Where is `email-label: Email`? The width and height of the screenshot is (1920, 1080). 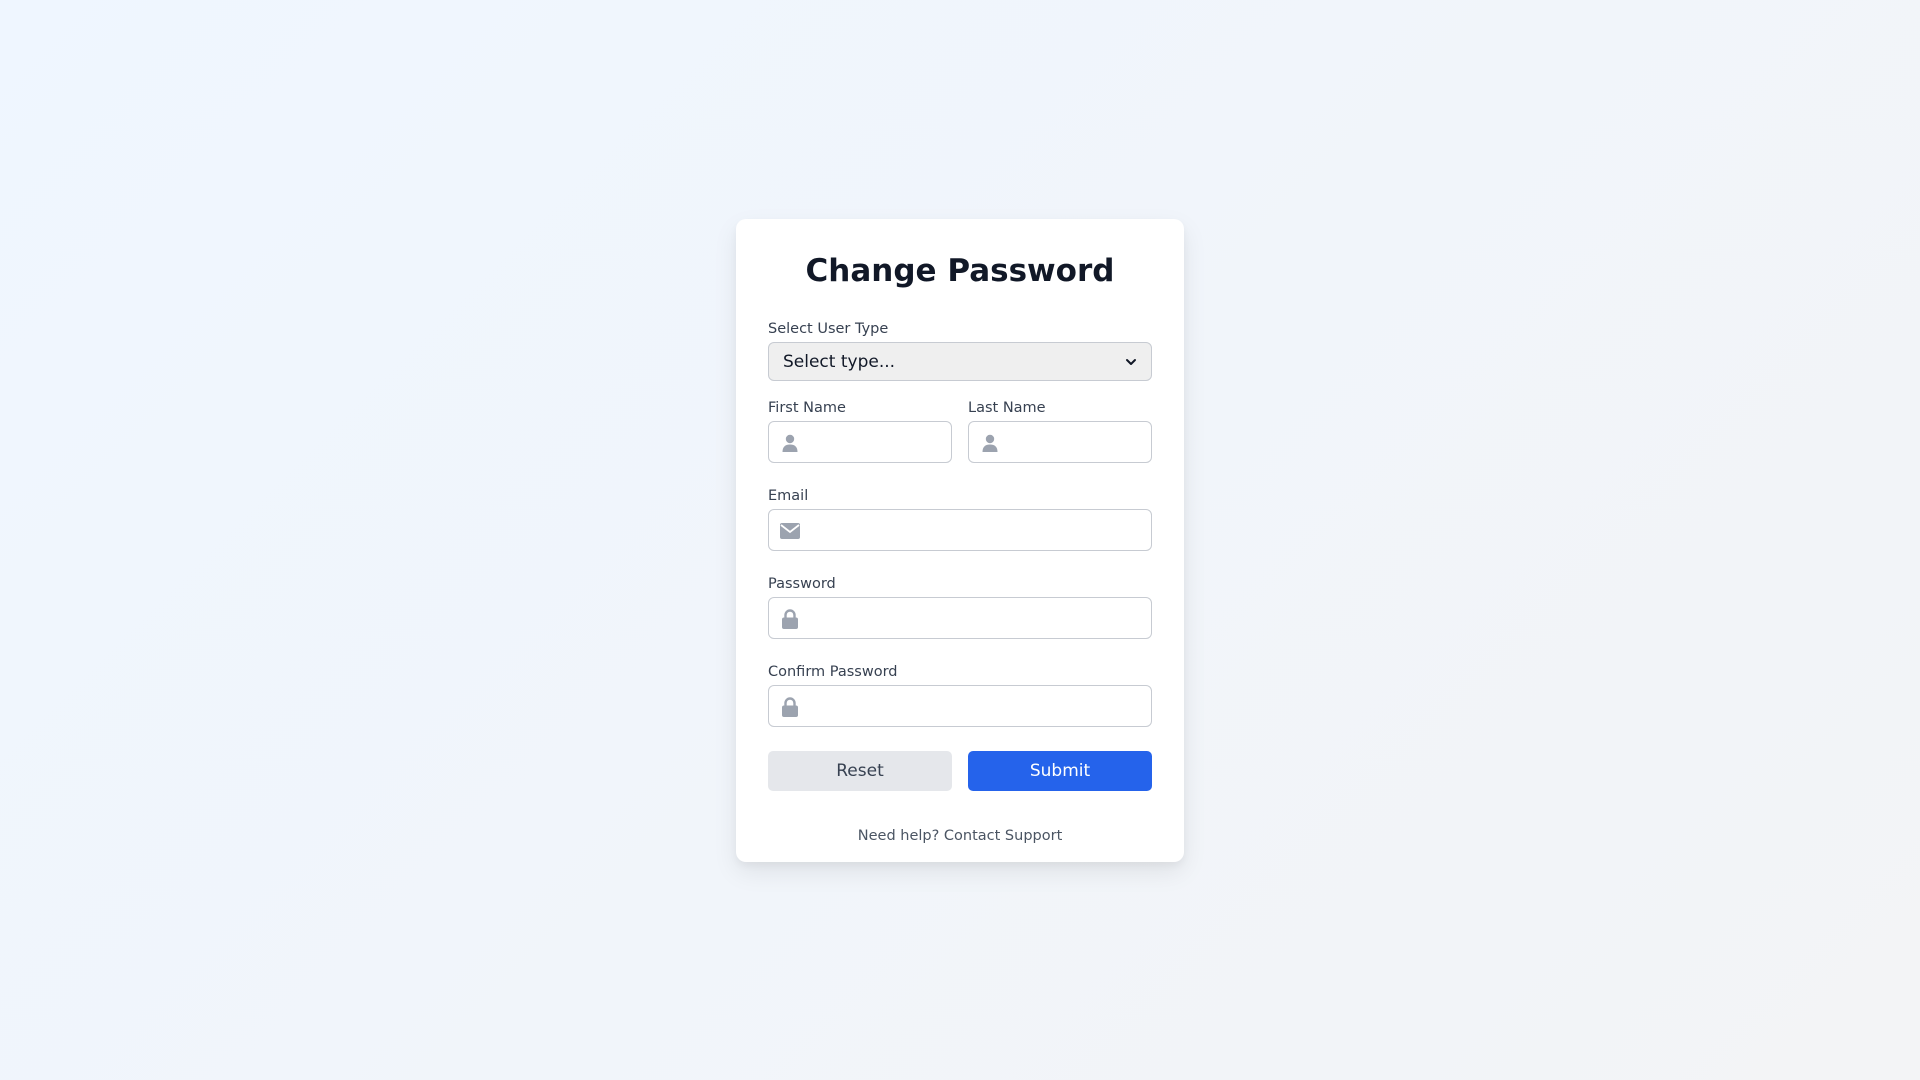
email-label: Email is located at coordinates (788, 496).